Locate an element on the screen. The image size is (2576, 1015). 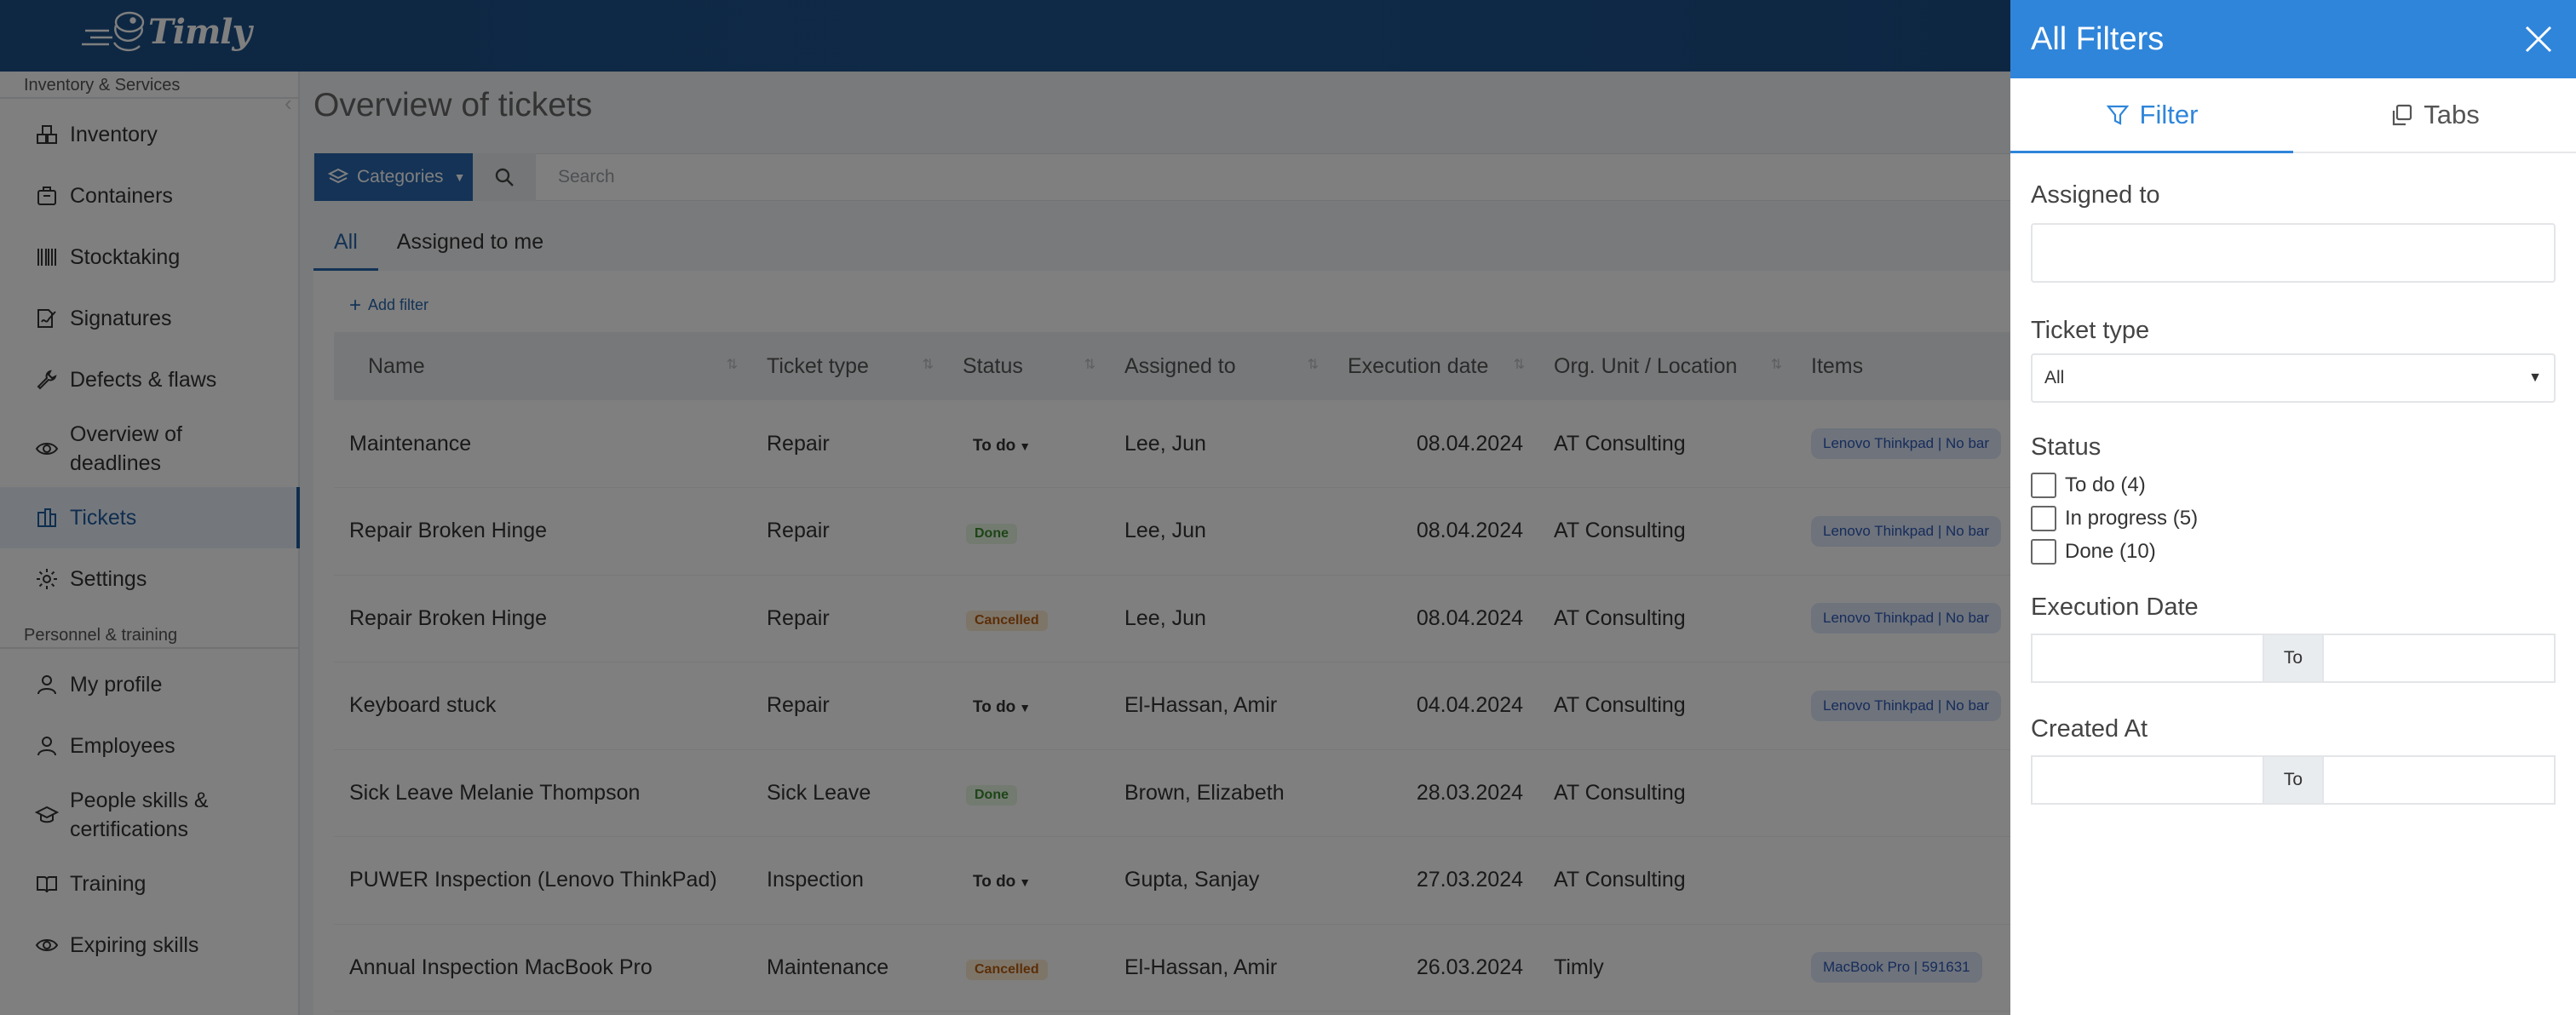
created-at-label: Created At is located at coordinates (2090, 729).